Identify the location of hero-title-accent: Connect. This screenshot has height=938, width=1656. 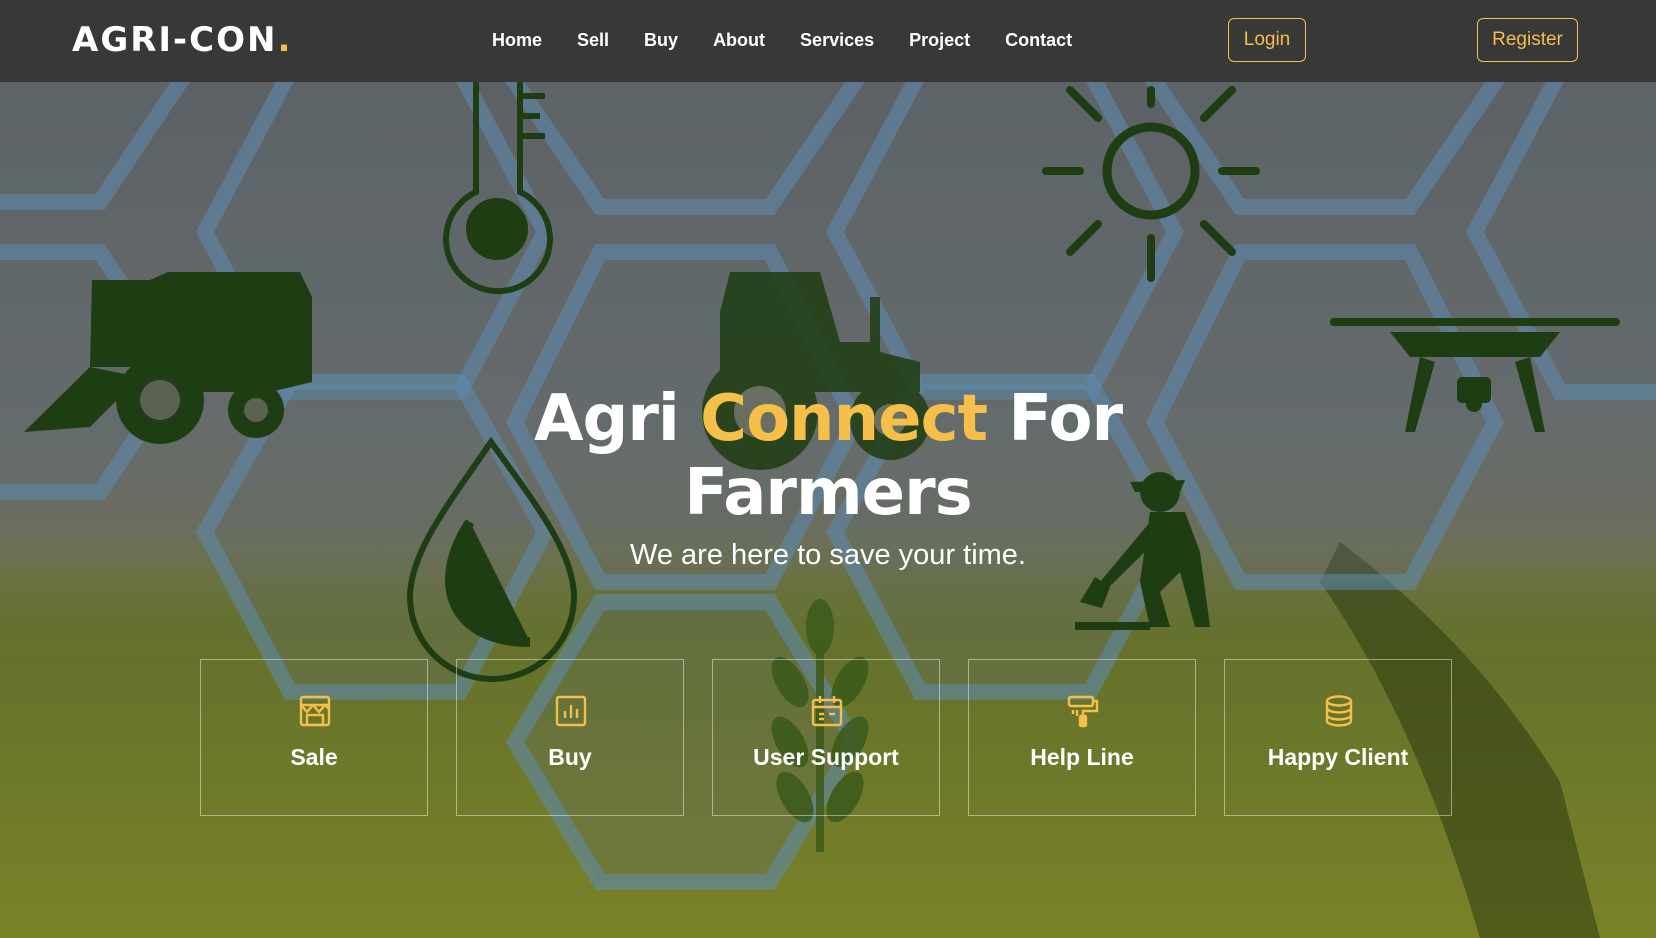
(844, 419).